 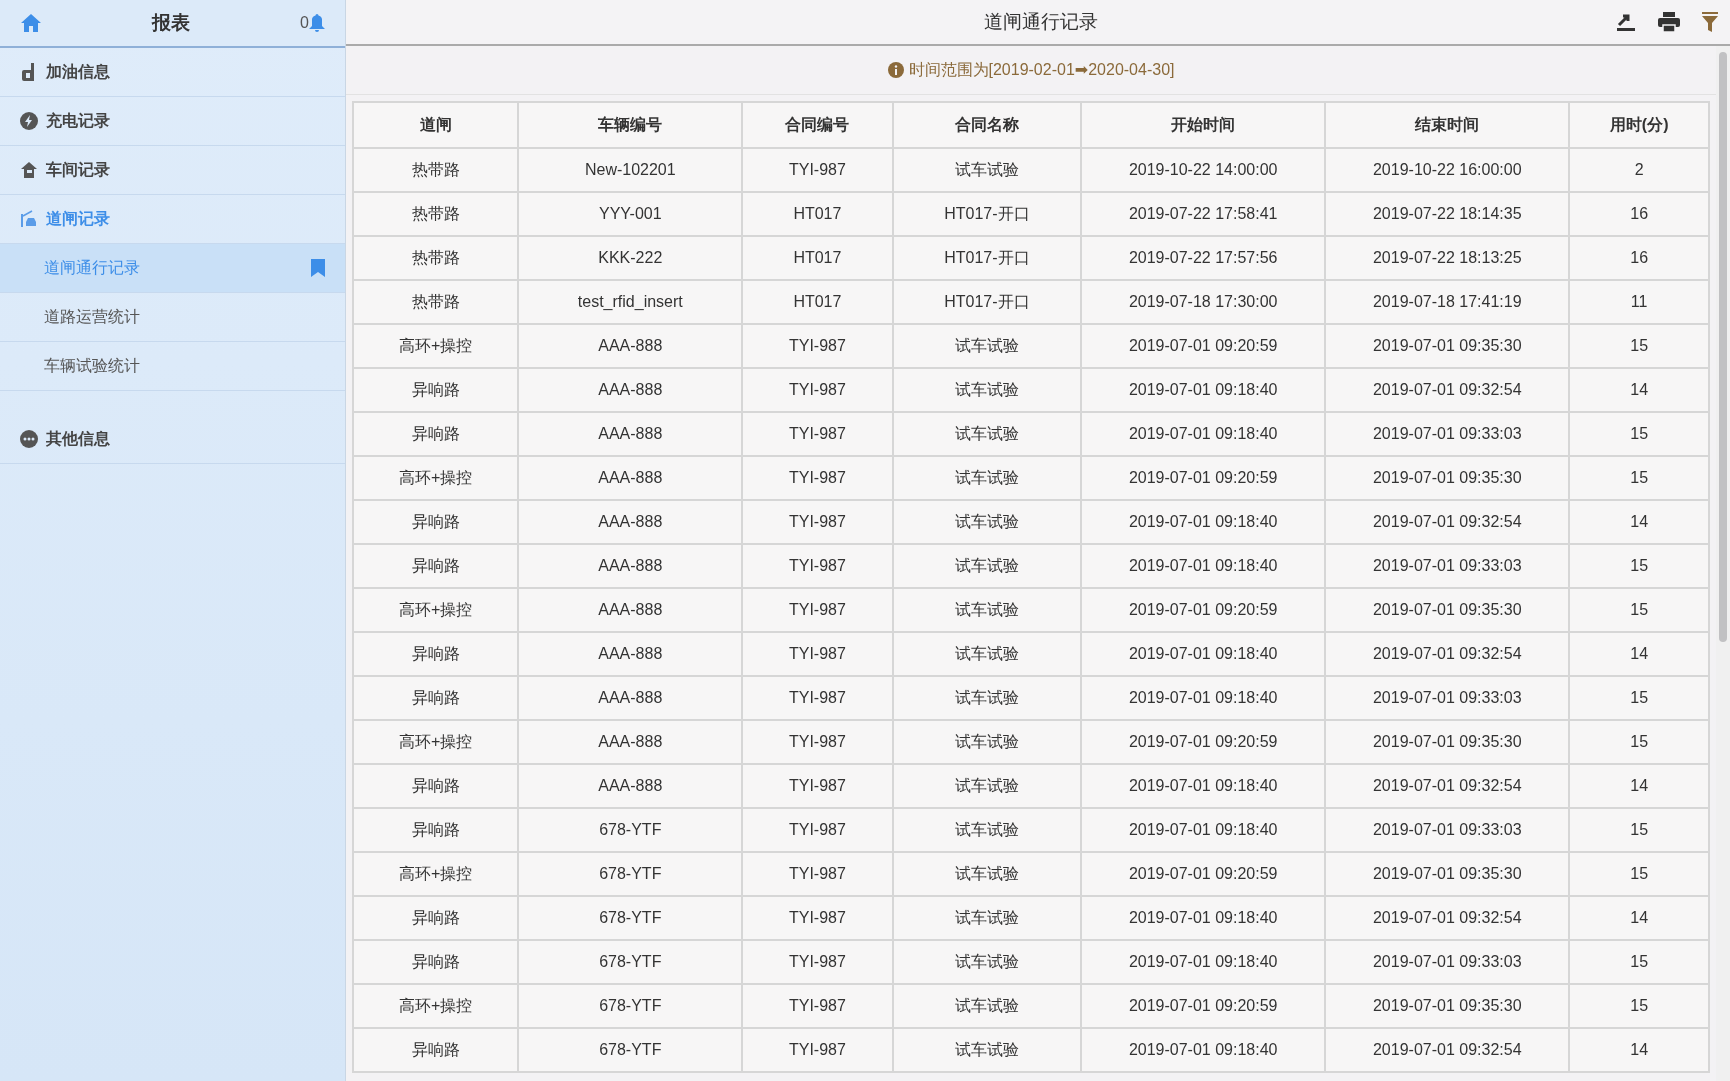 I want to click on filter-icon, so click(x=1710, y=22).